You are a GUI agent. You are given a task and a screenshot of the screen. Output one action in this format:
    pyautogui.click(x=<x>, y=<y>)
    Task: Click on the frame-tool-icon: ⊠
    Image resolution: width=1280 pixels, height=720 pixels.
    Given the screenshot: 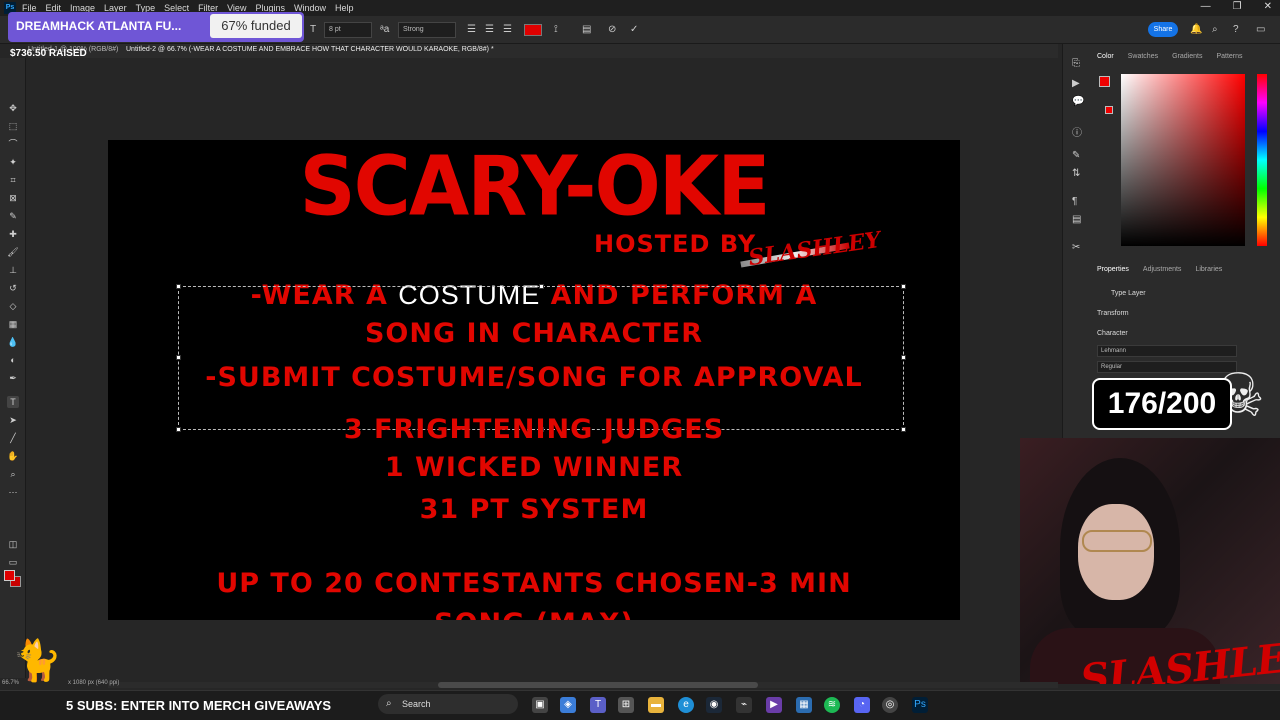 What is the action you would take?
    pyautogui.click(x=13, y=198)
    